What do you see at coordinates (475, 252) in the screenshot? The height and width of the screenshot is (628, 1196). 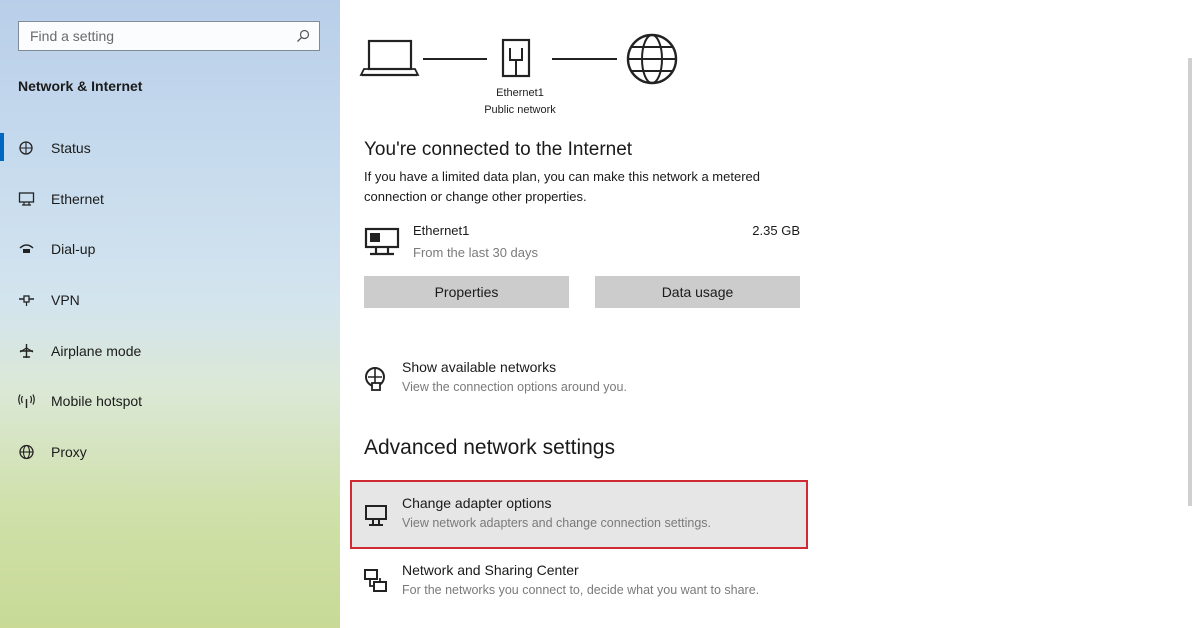 I see `connection-period: From the last 30 days` at bounding box center [475, 252].